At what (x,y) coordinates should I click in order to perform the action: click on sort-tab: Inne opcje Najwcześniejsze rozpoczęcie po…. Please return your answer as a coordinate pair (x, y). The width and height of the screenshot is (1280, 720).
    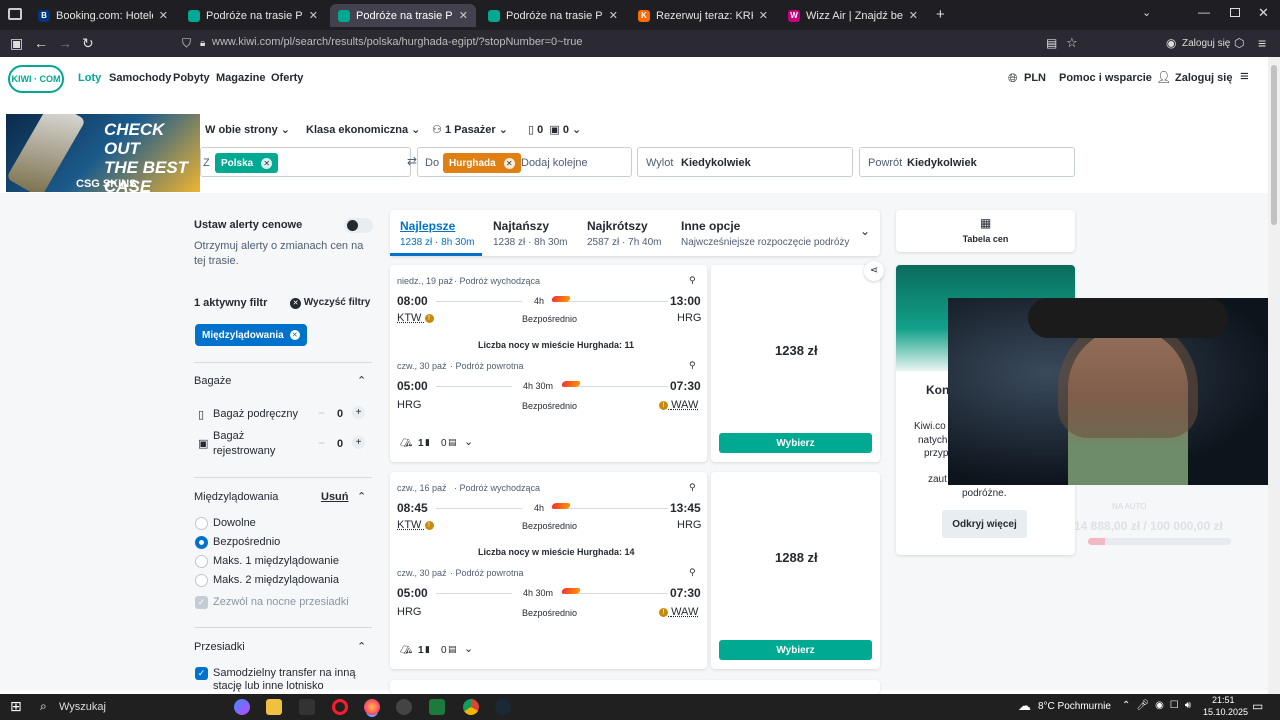
    Looking at the image, I should click on (765, 233).